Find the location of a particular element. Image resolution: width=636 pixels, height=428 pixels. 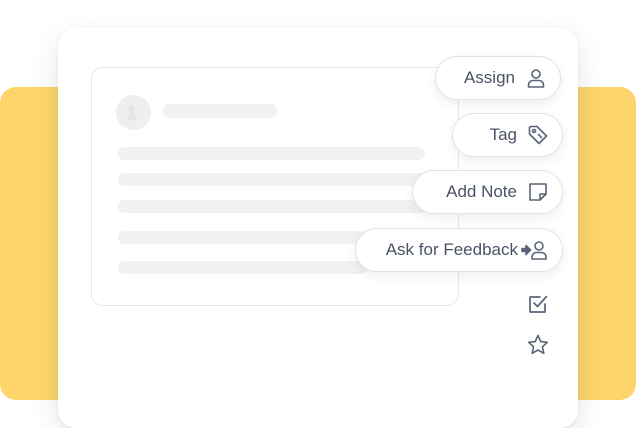

tag-icon is located at coordinates (538, 135).